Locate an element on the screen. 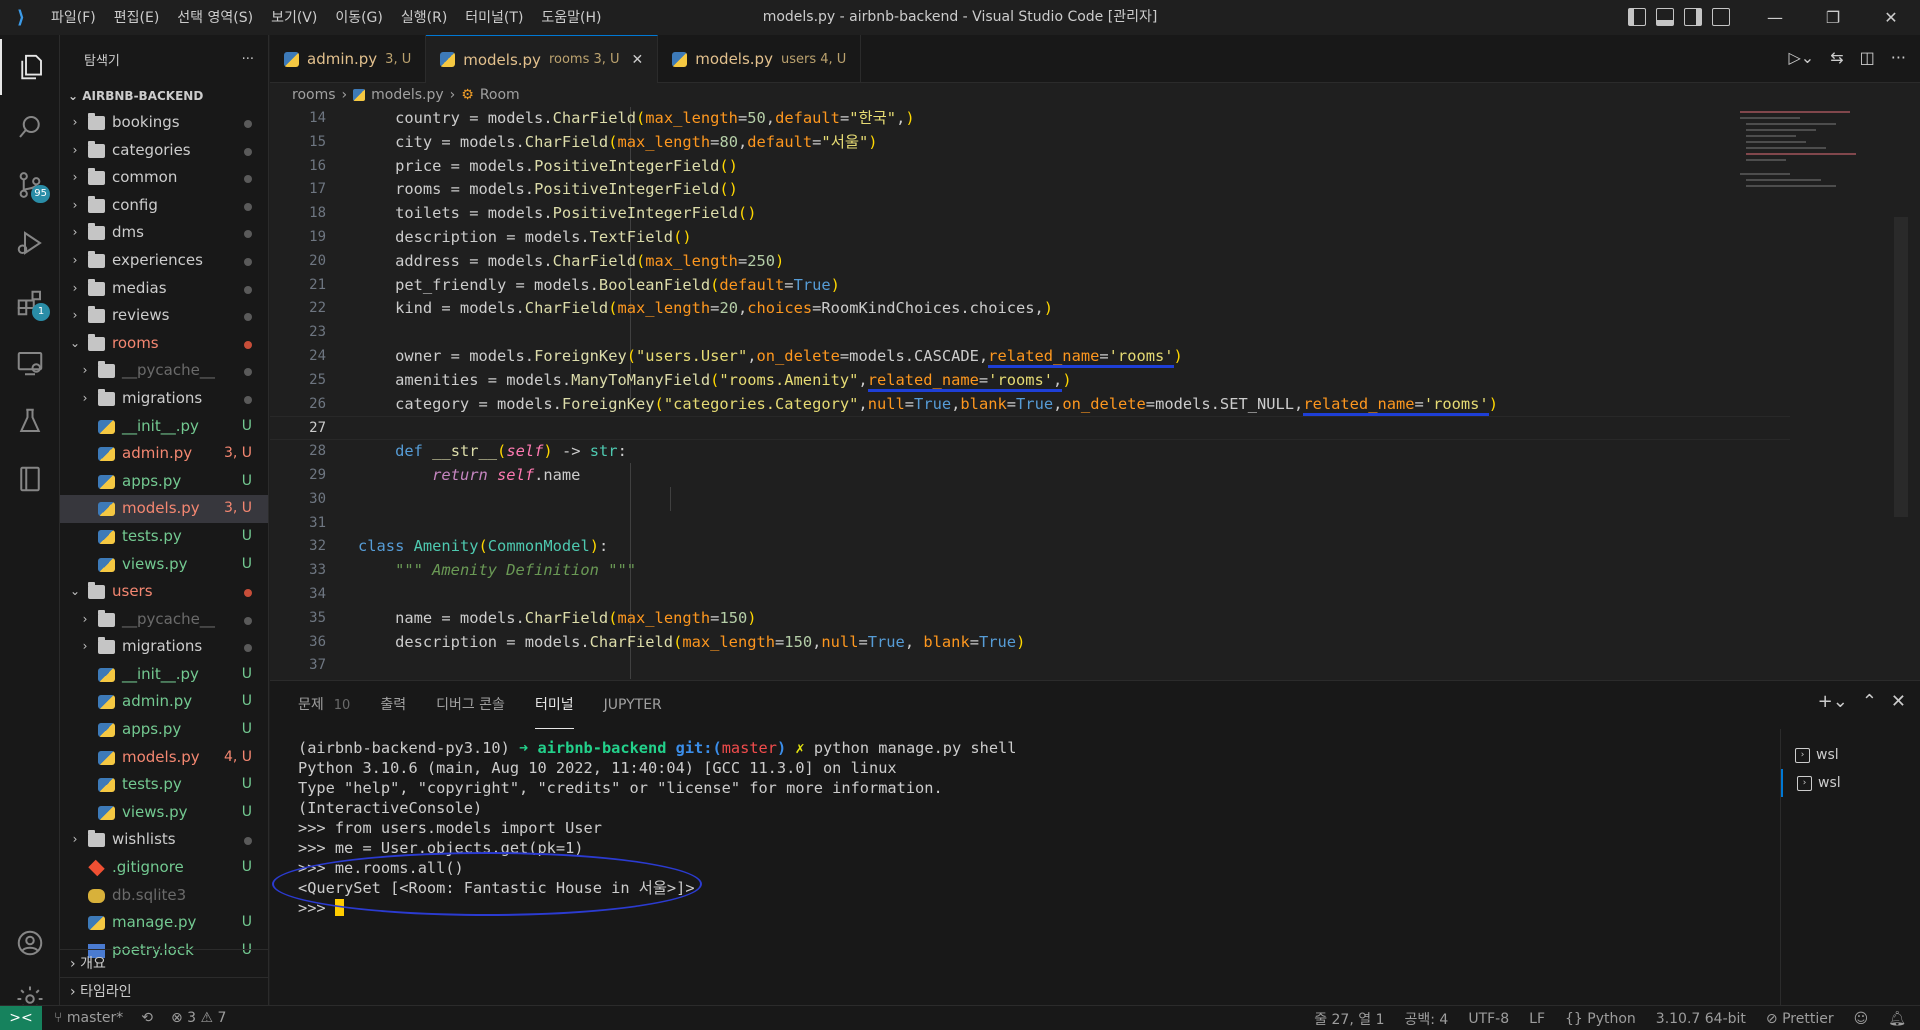 This screenshot has width=1920, height=1030. close-tab-icon: ✕ is located at coordinates (638, 60).